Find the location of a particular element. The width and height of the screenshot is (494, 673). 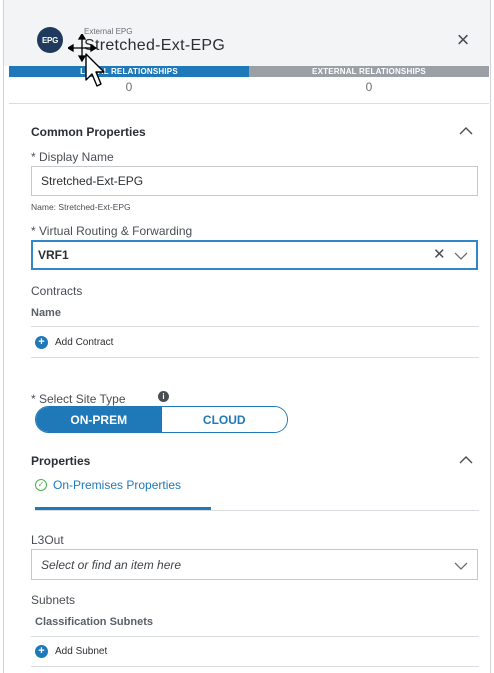

site-type-cloud-button: CLOUD is located at coordinates (224, 419).